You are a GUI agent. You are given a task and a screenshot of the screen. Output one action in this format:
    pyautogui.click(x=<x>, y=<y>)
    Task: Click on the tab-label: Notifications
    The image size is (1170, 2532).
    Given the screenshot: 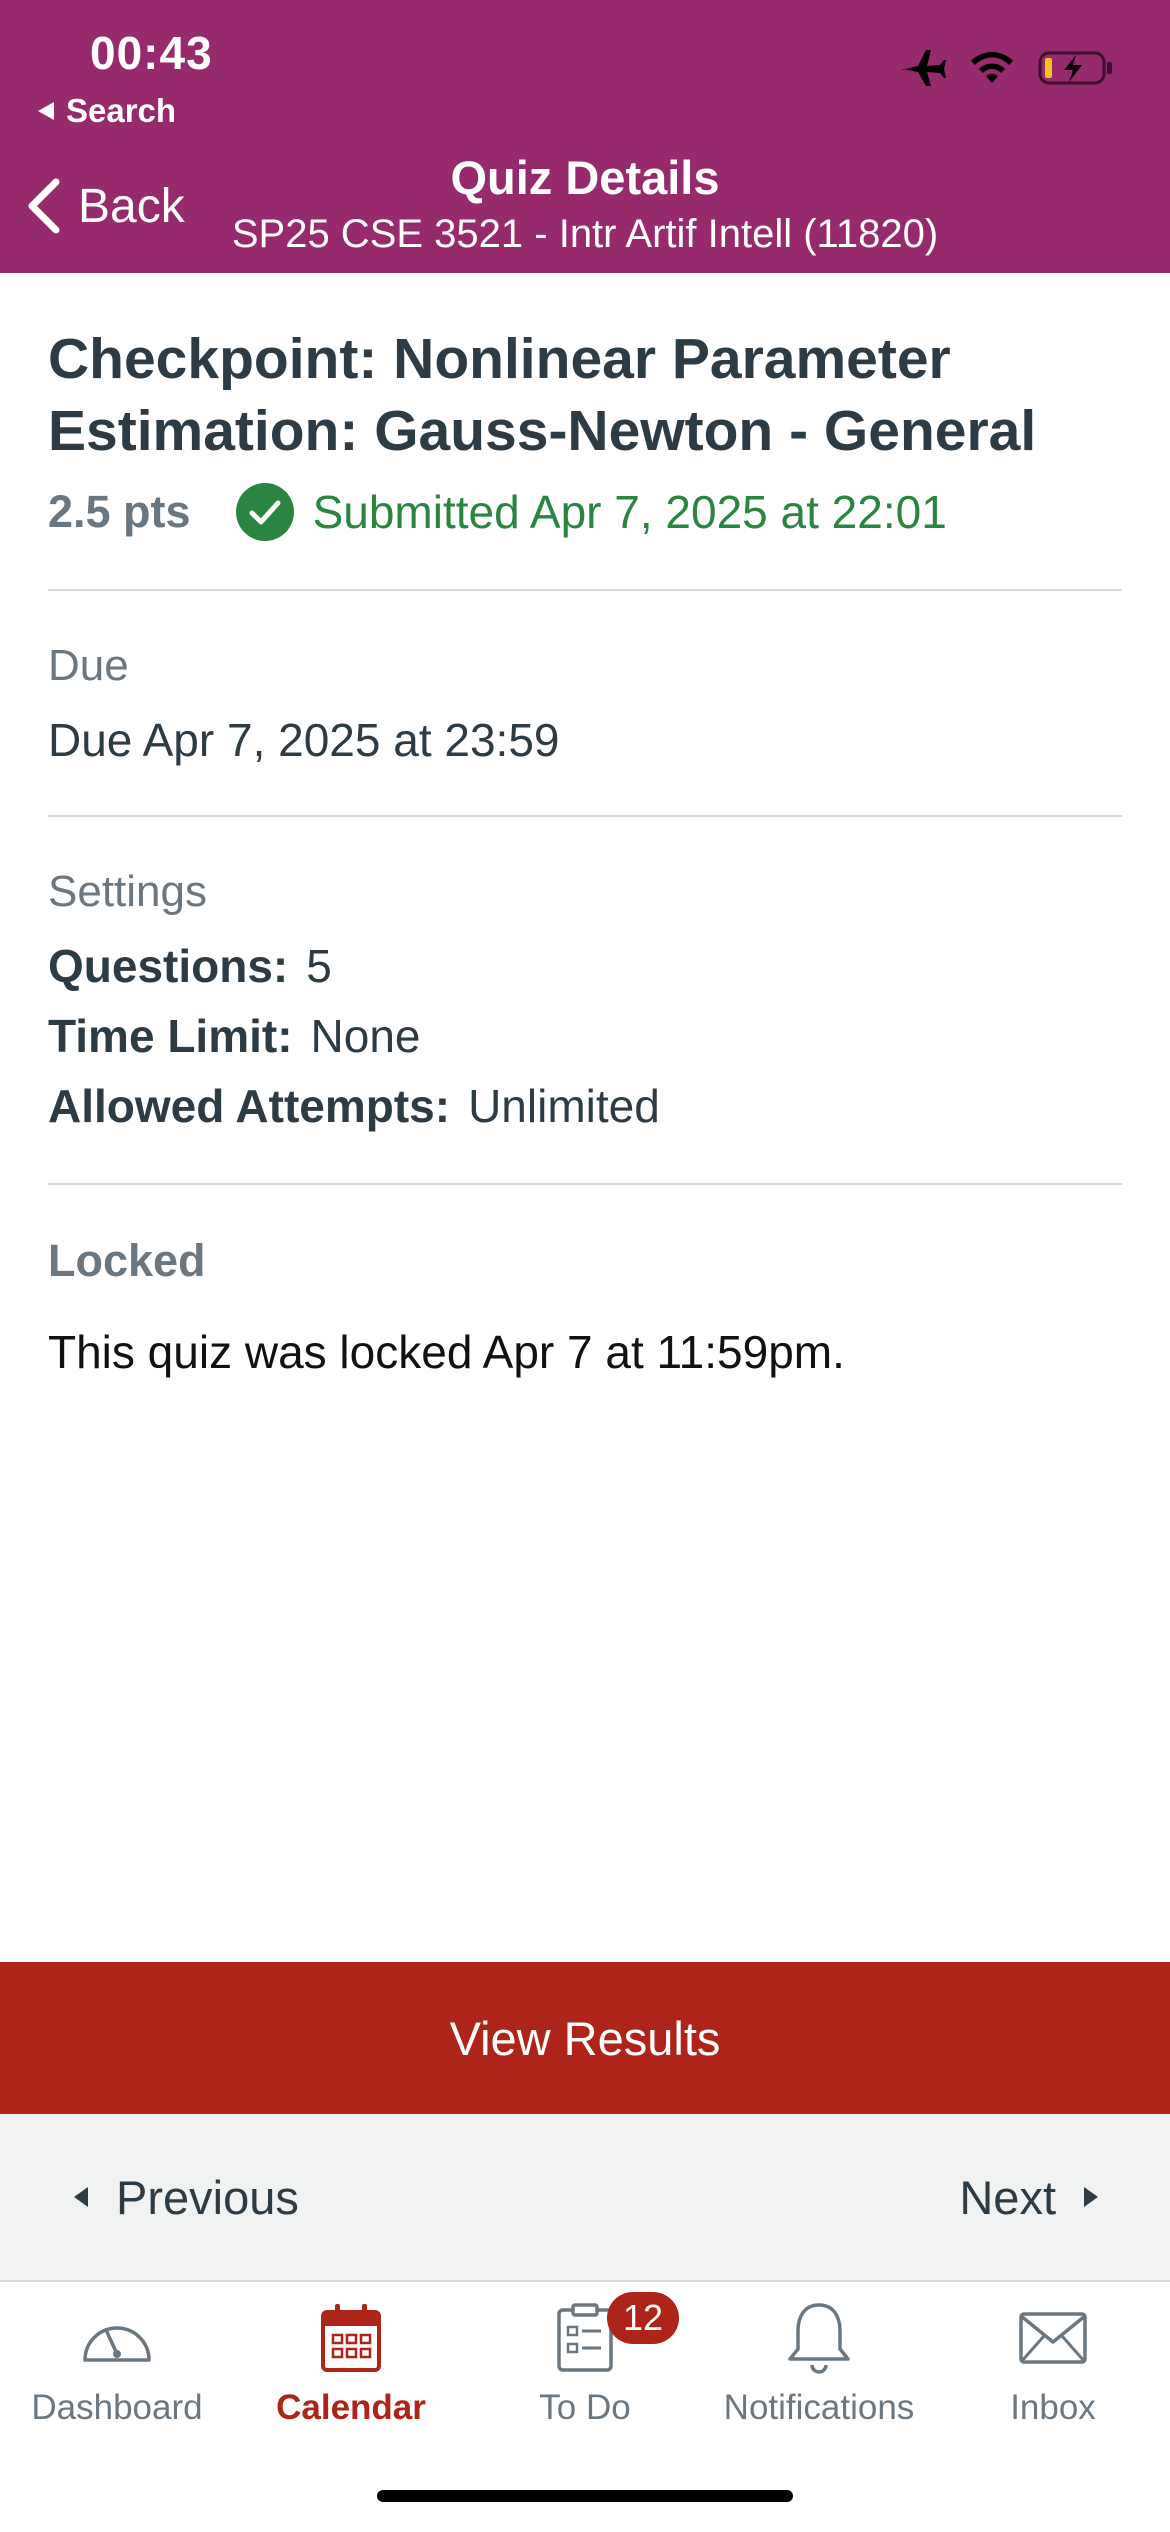 What is the action you would take?
    pyautogui.click(x=819, y=2407)
    